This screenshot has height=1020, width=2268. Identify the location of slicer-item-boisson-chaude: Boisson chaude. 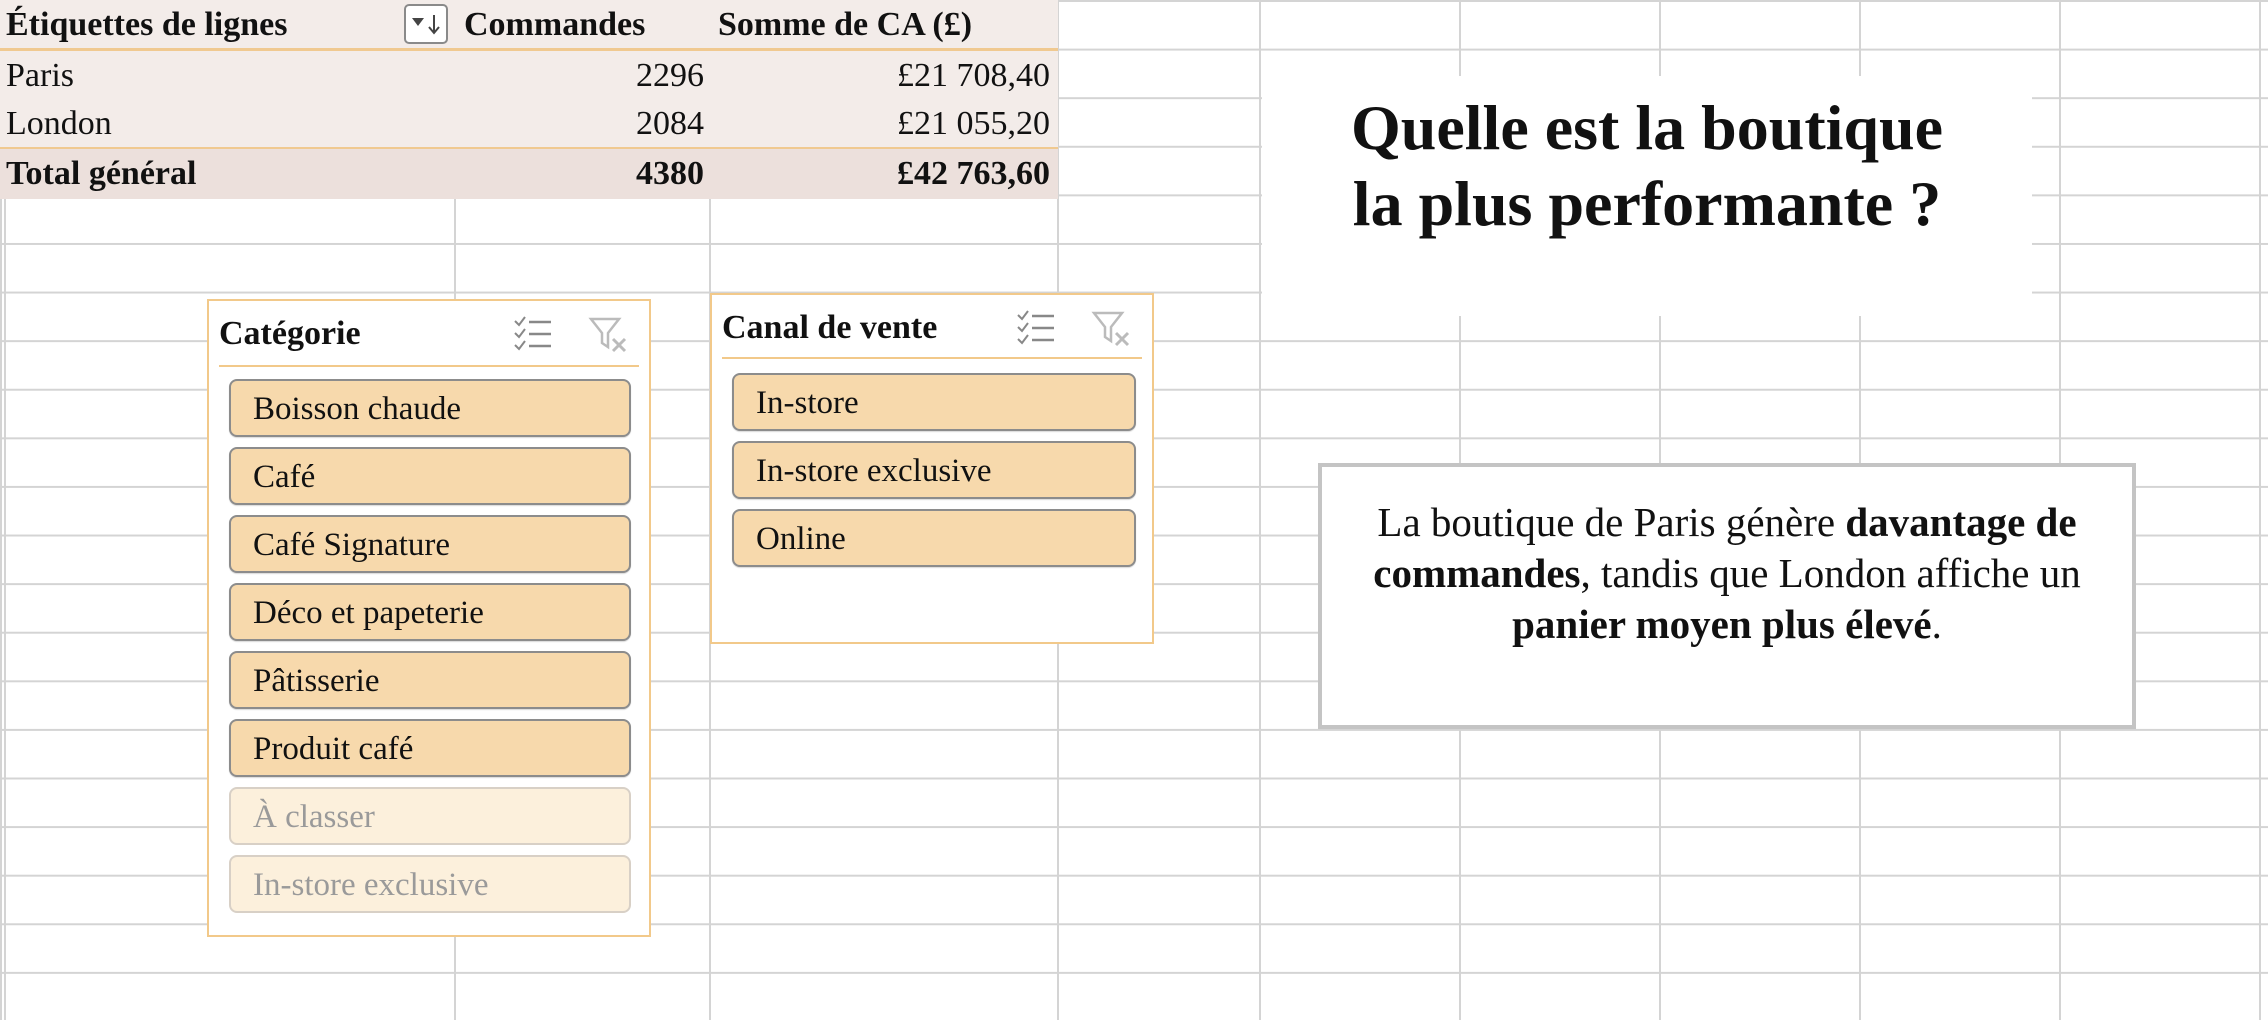
(430, 408).